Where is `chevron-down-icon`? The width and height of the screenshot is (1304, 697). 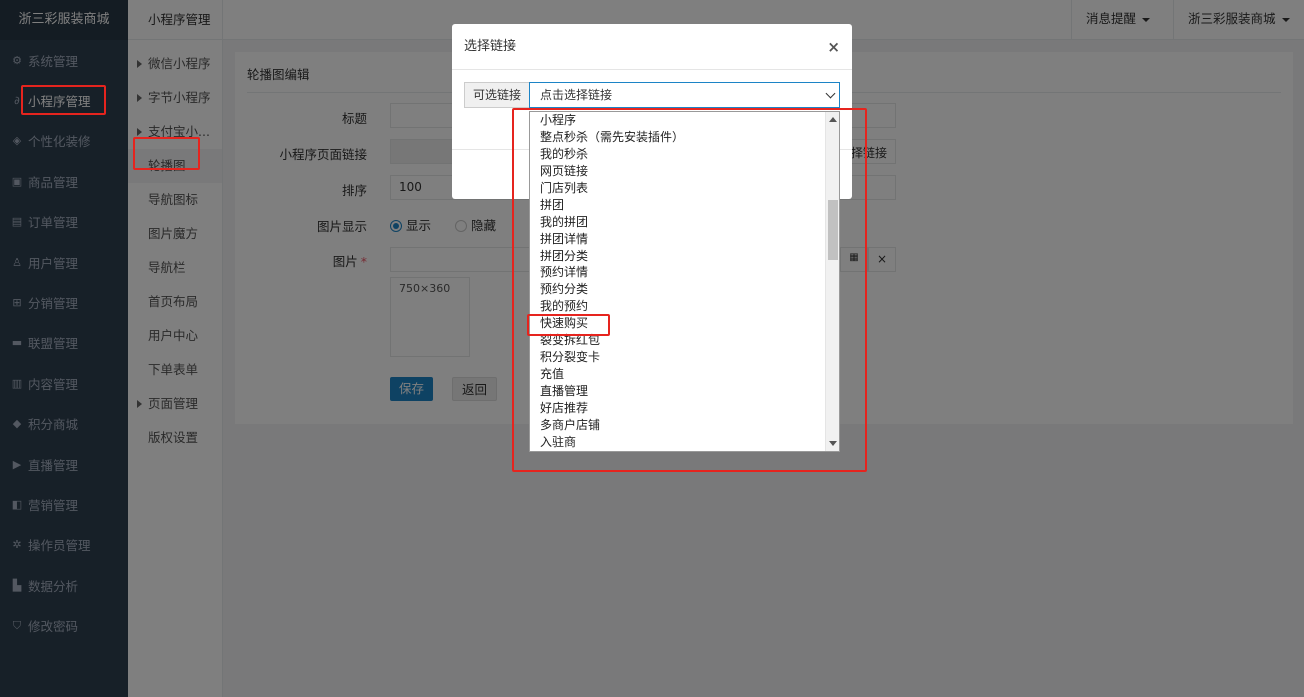 chevron-down-icon is located at coordinates (830, 93).